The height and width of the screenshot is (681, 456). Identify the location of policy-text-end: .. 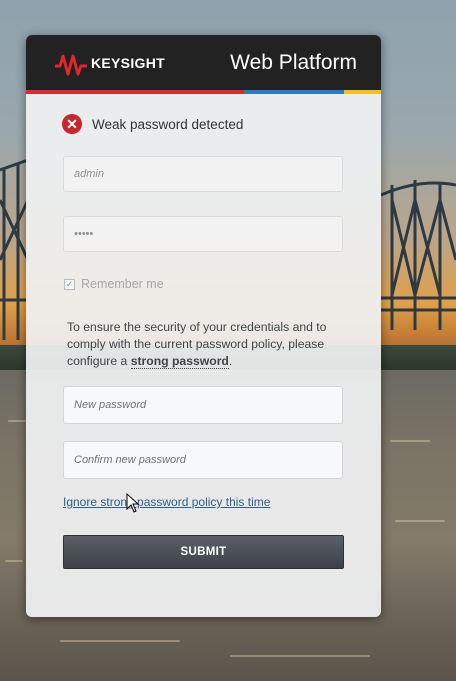
(230, 361).